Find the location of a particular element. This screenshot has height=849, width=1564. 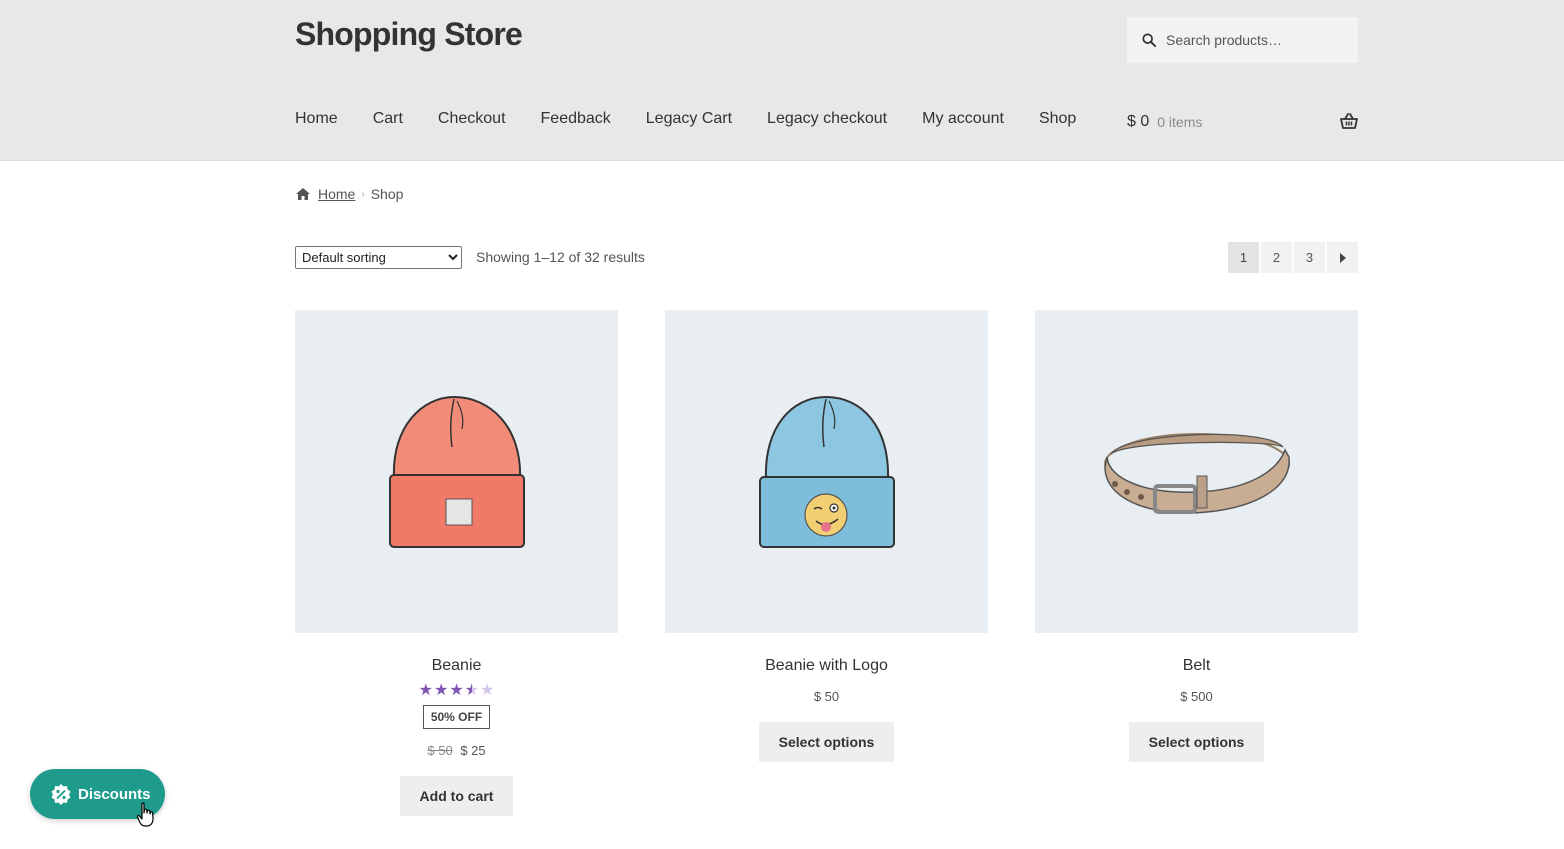

product-name: Beanie with Logo is located at coordinates (826, 666).